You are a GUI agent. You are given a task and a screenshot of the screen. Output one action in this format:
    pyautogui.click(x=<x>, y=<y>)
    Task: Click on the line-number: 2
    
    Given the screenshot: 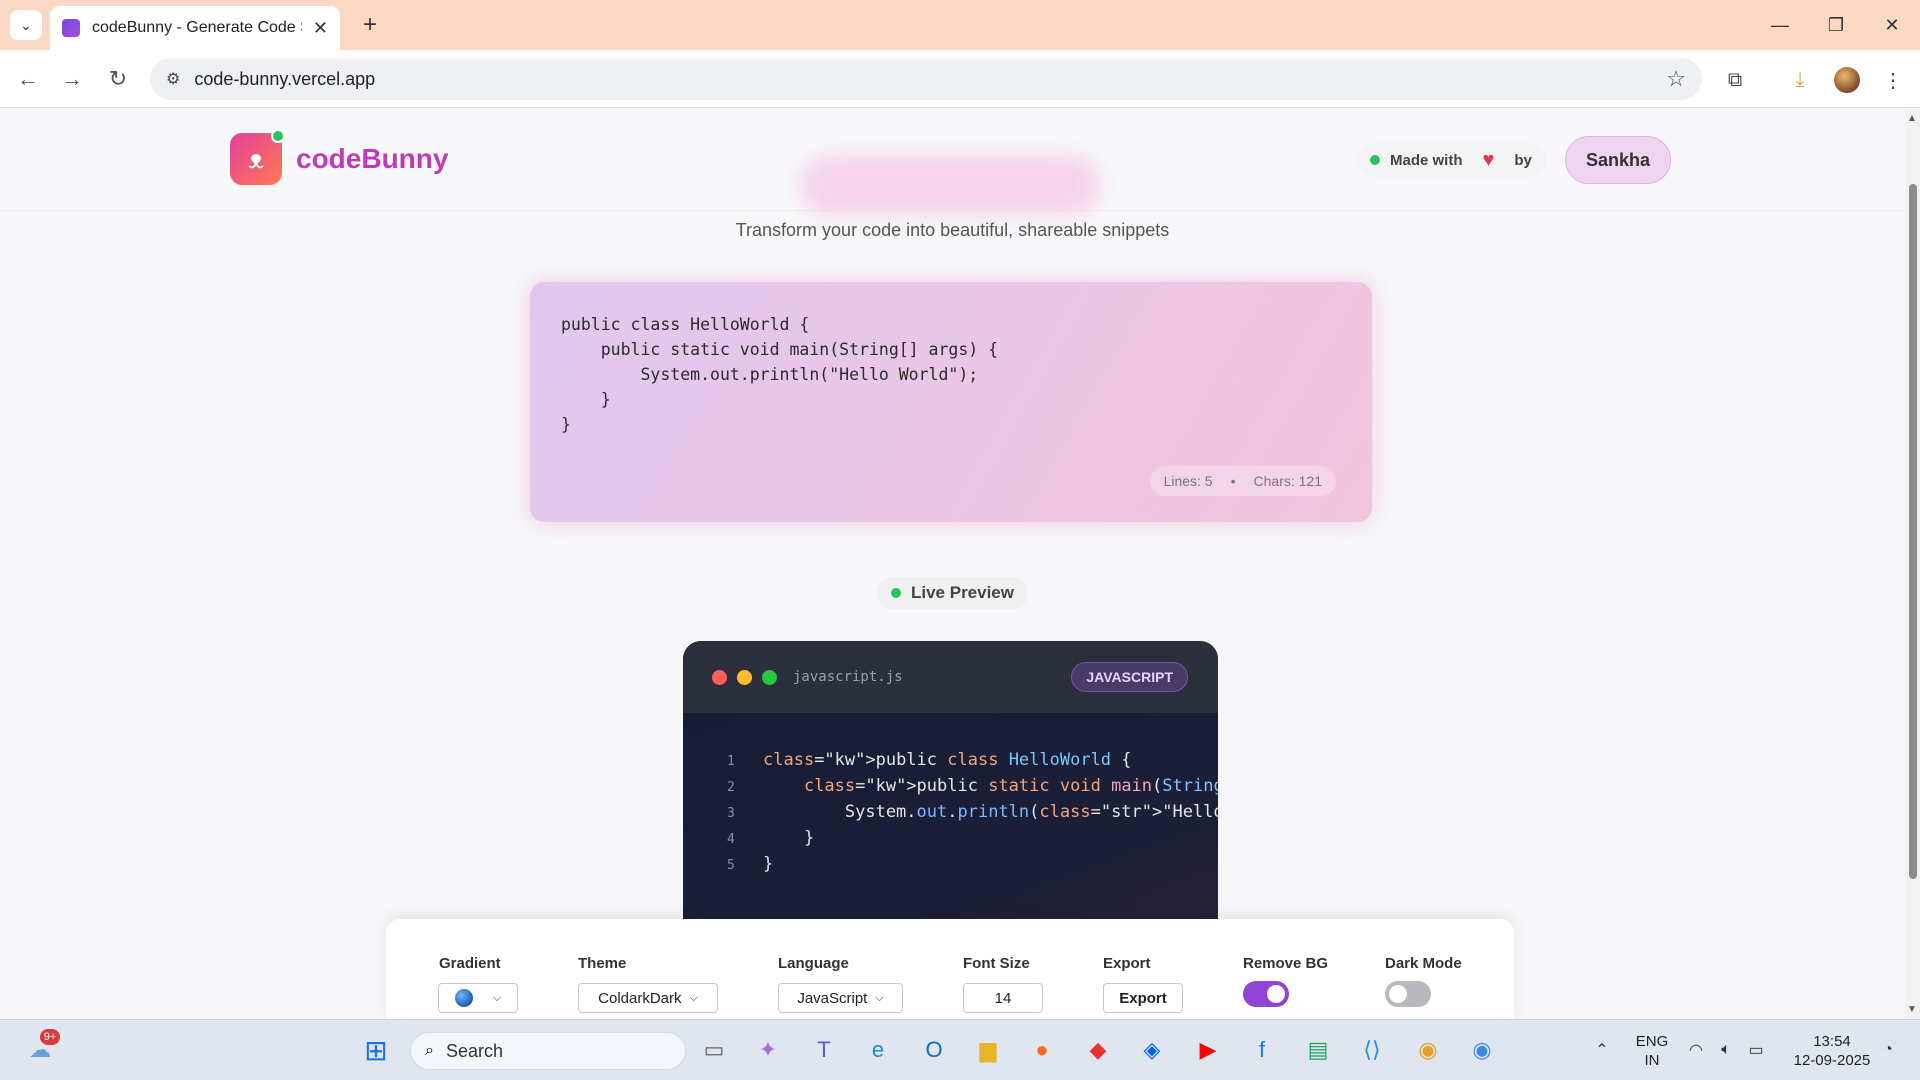 What is the action you would take?
    pyautogui.click(x=731, y=787)
    